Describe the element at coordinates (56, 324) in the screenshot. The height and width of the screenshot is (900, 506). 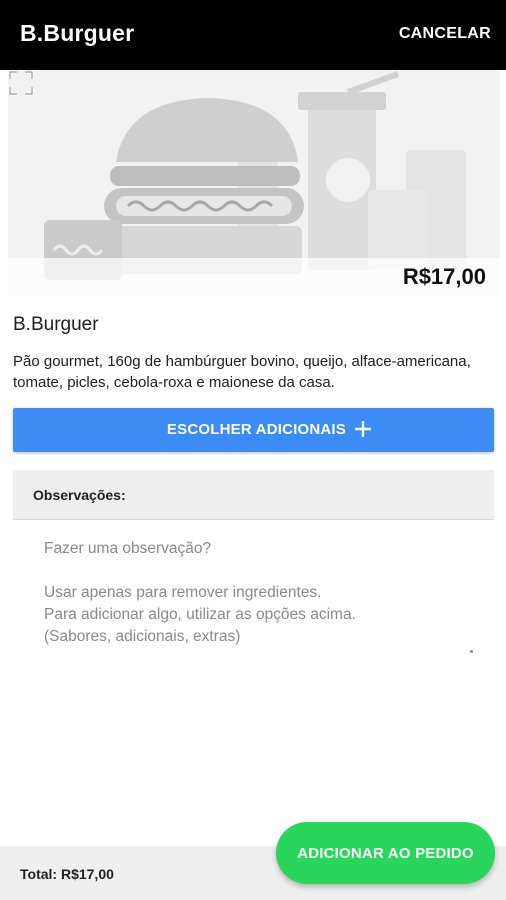
I see `product-name: B.Burguer` at that location.